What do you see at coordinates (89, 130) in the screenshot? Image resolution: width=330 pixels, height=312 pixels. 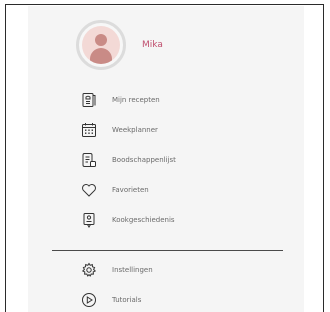 I see `calendar-icon` at bounding box center [89, 130].